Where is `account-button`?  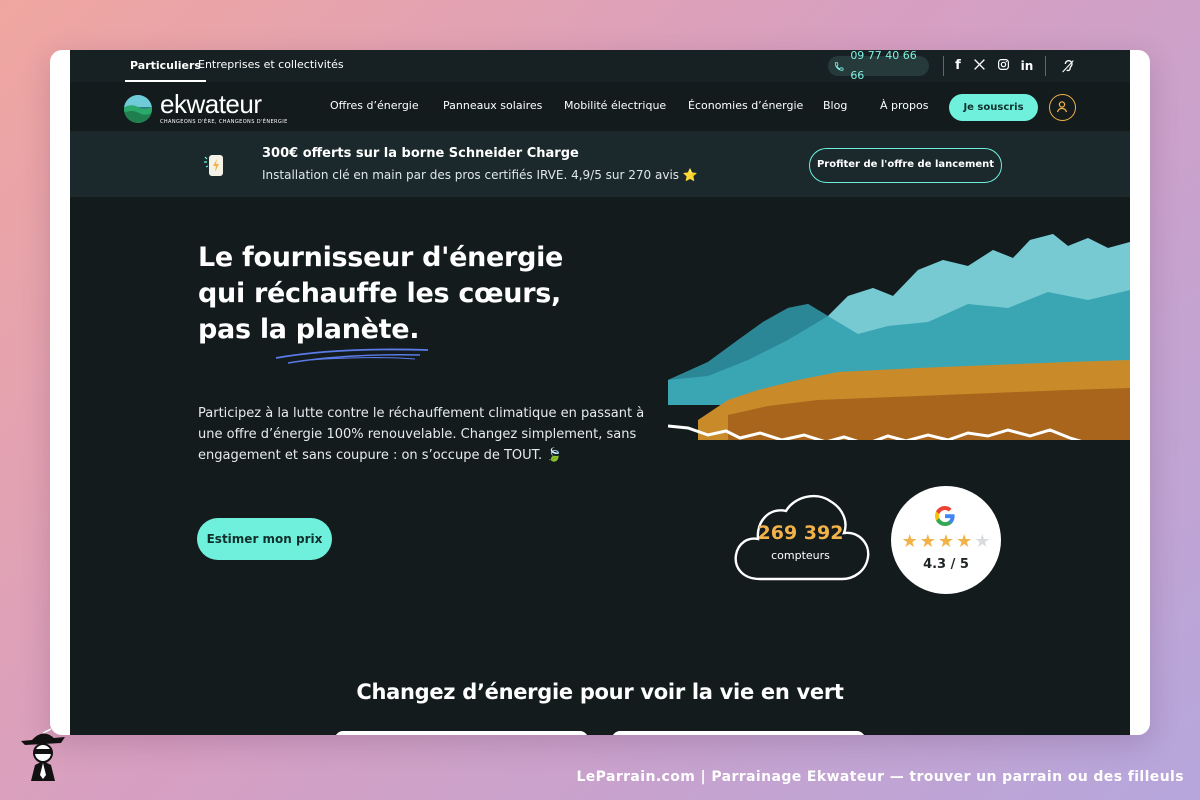 account-button is located at coordinates (1062, 107).